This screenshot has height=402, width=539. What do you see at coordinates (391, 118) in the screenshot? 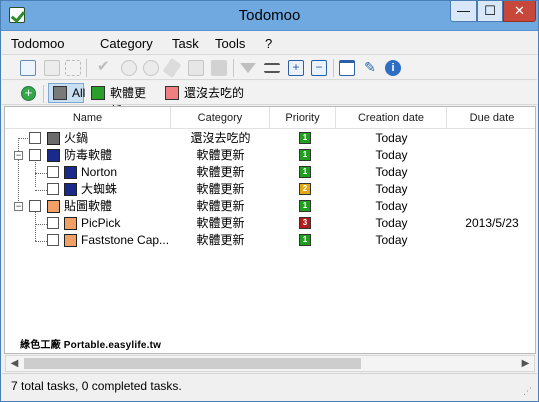
I see `column-creation-date: Creation date` at bounding box center [391, 118].